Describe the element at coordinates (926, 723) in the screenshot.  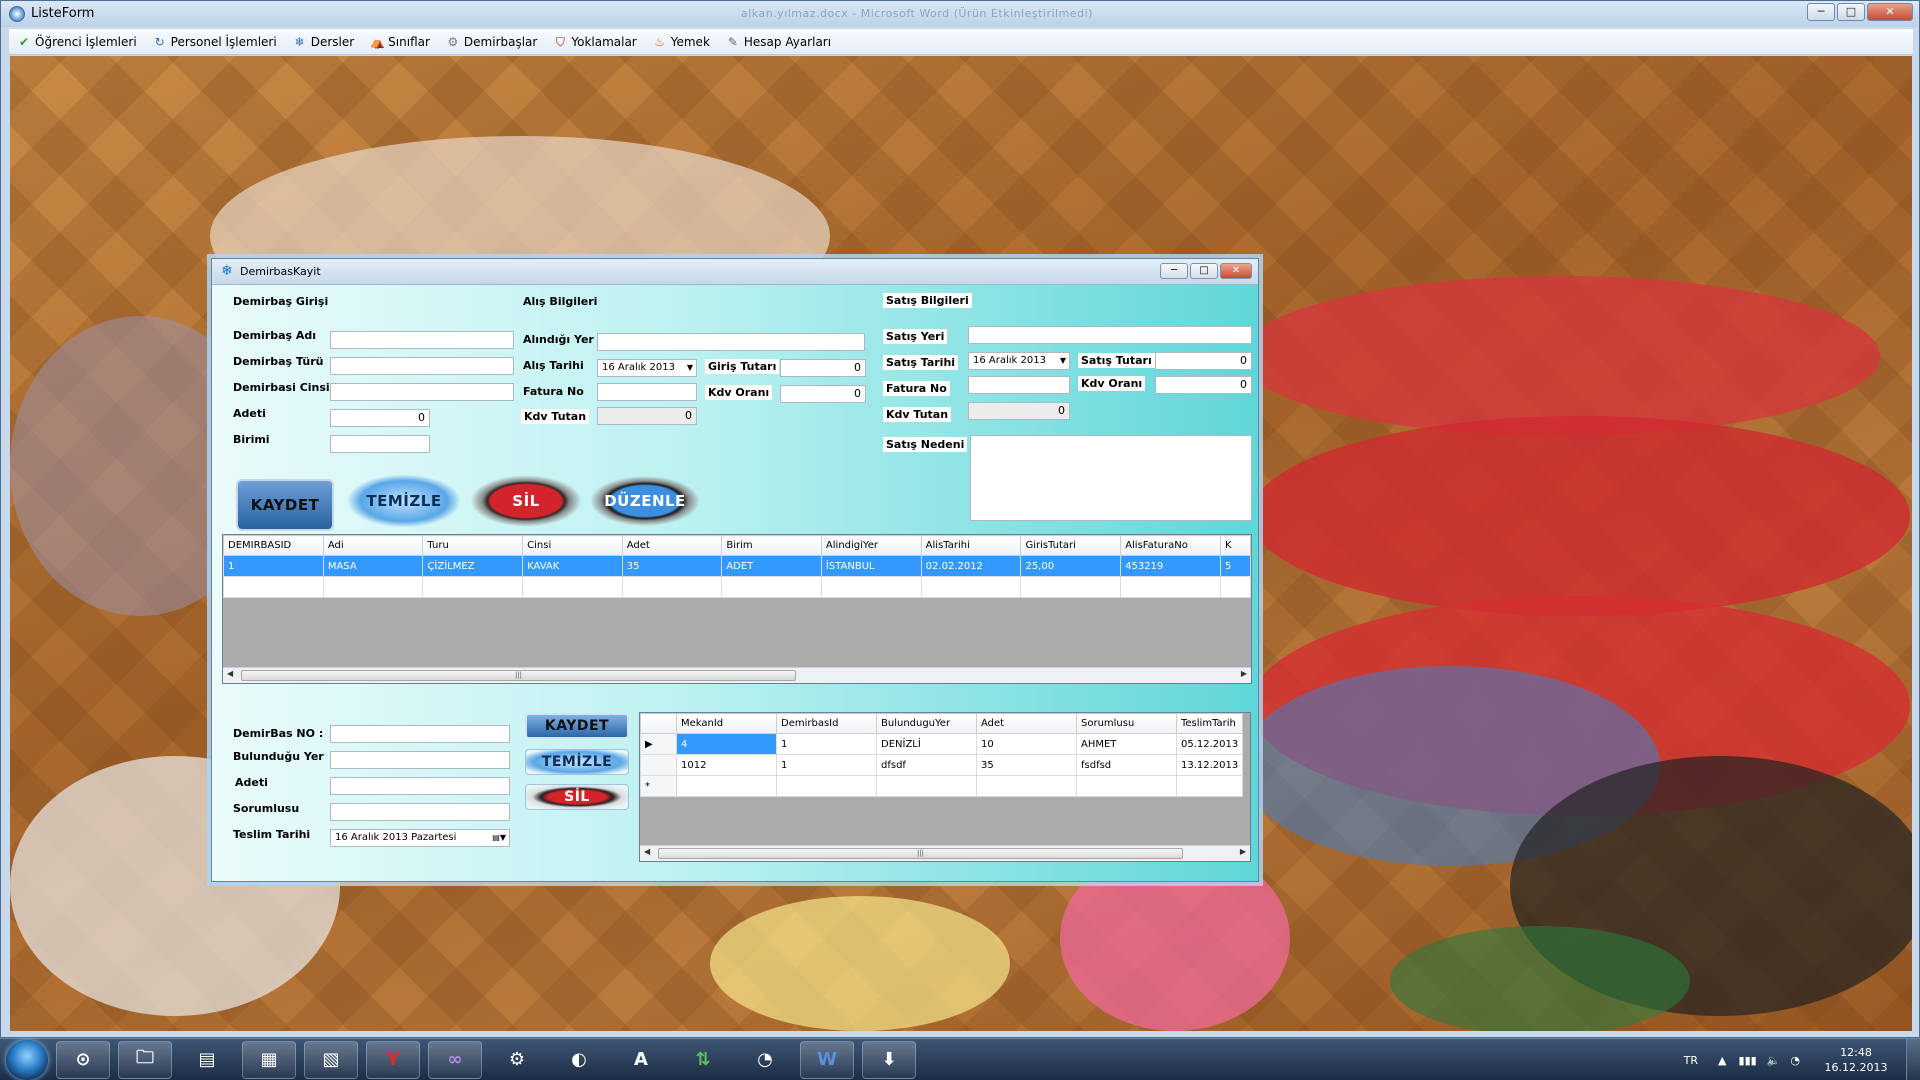
I see `column-header: BulunduguYer` at that location.